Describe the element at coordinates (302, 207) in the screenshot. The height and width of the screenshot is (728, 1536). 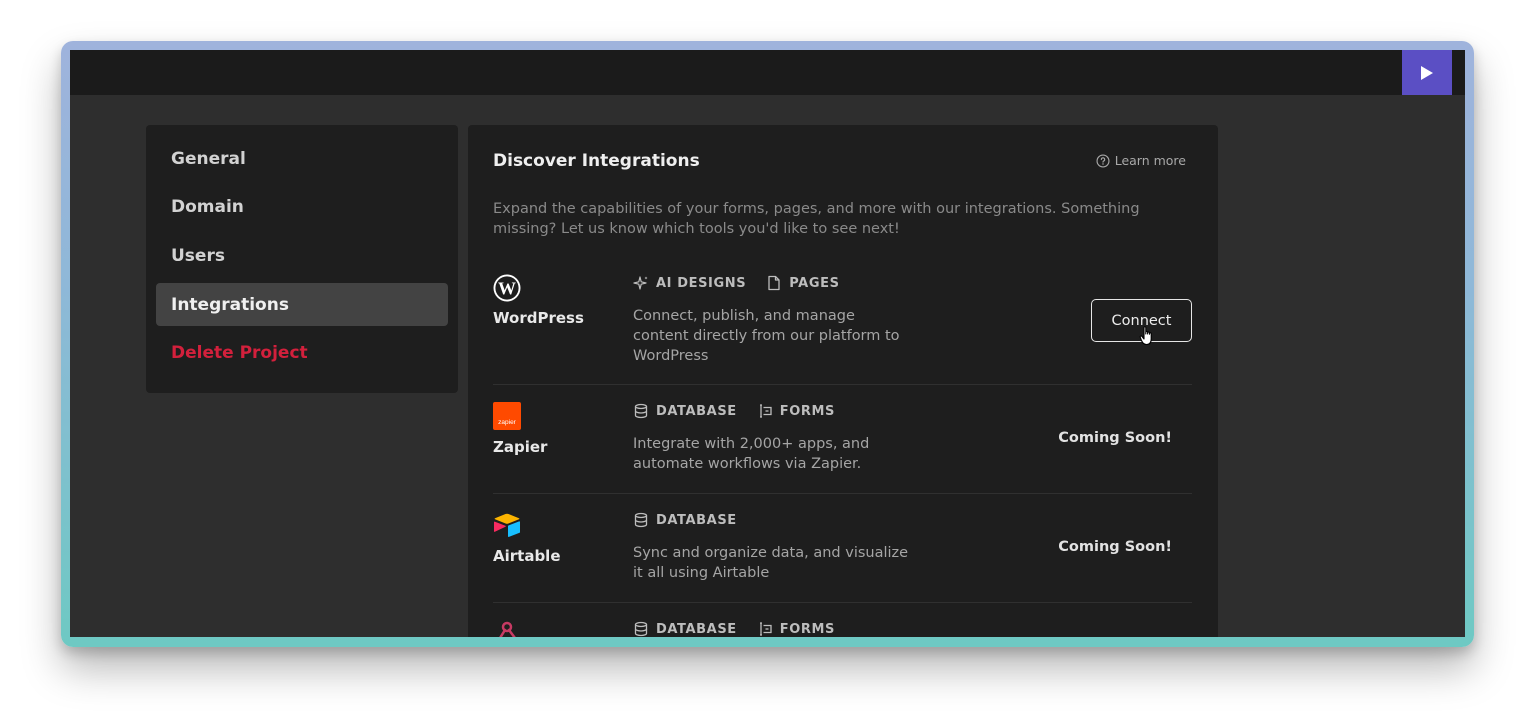
I see `sidebar-item-domain: Domain` at that location.